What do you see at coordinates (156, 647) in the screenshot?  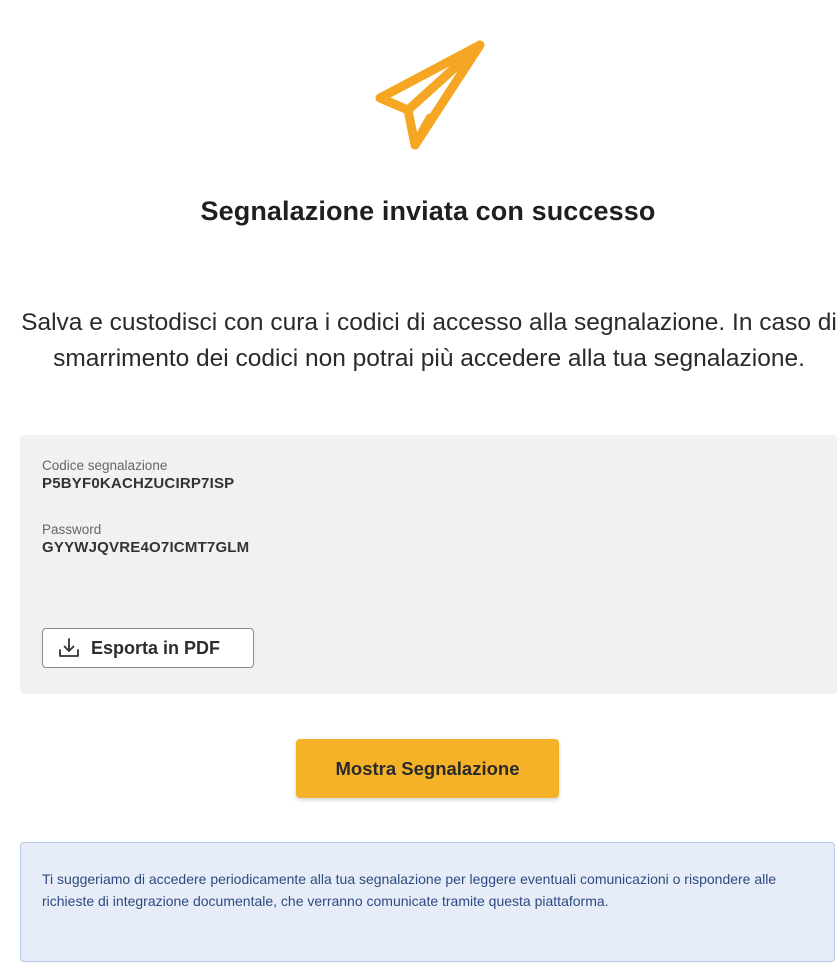 I see `export-pdf-label: Esporta in PDF` at bounding box center [156, 647].